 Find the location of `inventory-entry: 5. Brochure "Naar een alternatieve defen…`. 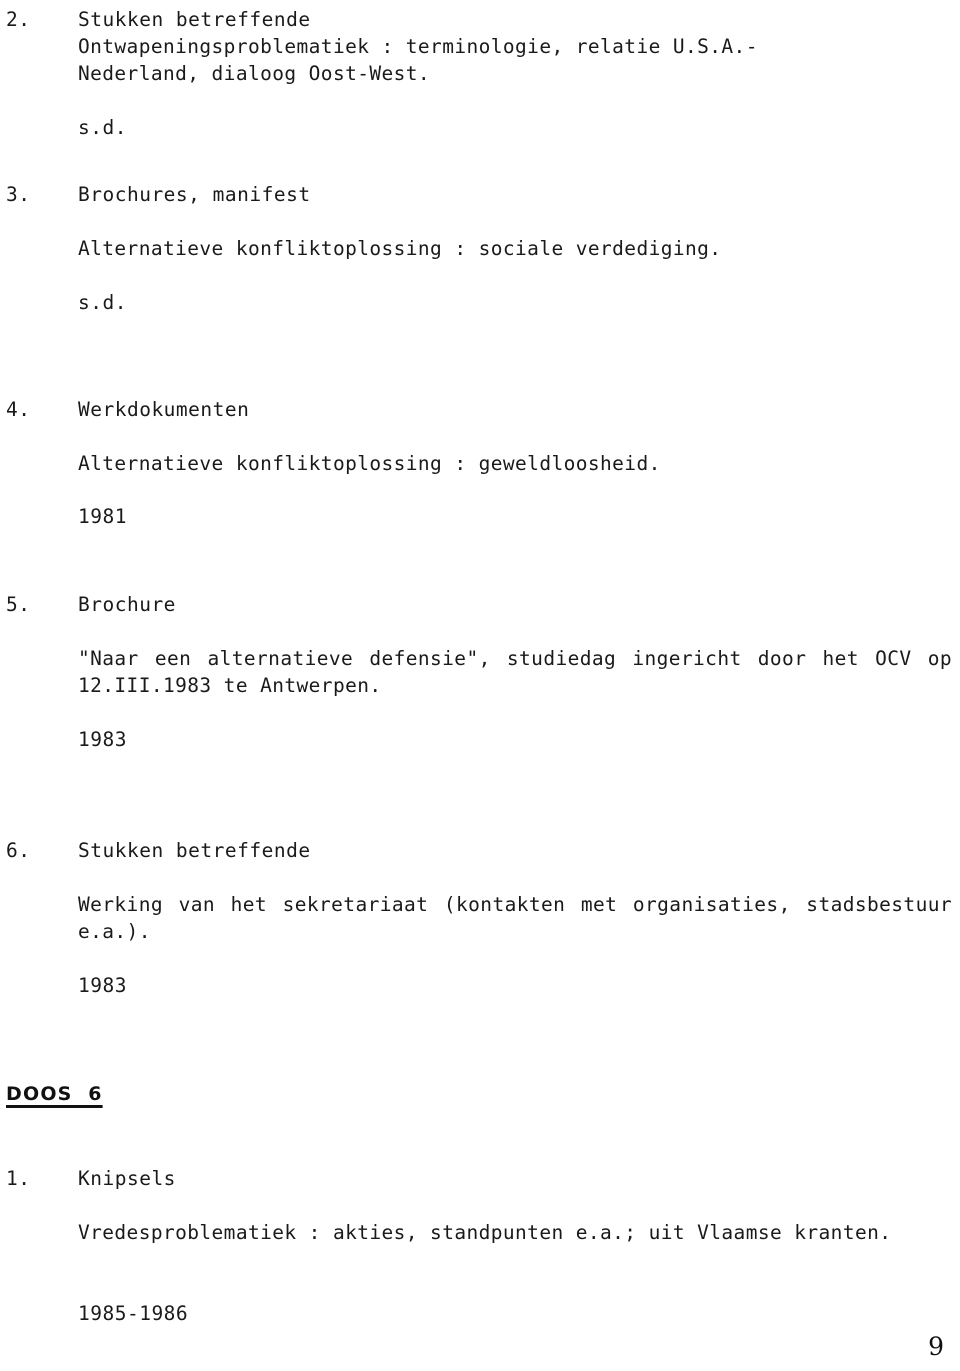

inventory-entry: 5. Brochure "Naar een alternatieve defen… is located at coordinates (480, 671).